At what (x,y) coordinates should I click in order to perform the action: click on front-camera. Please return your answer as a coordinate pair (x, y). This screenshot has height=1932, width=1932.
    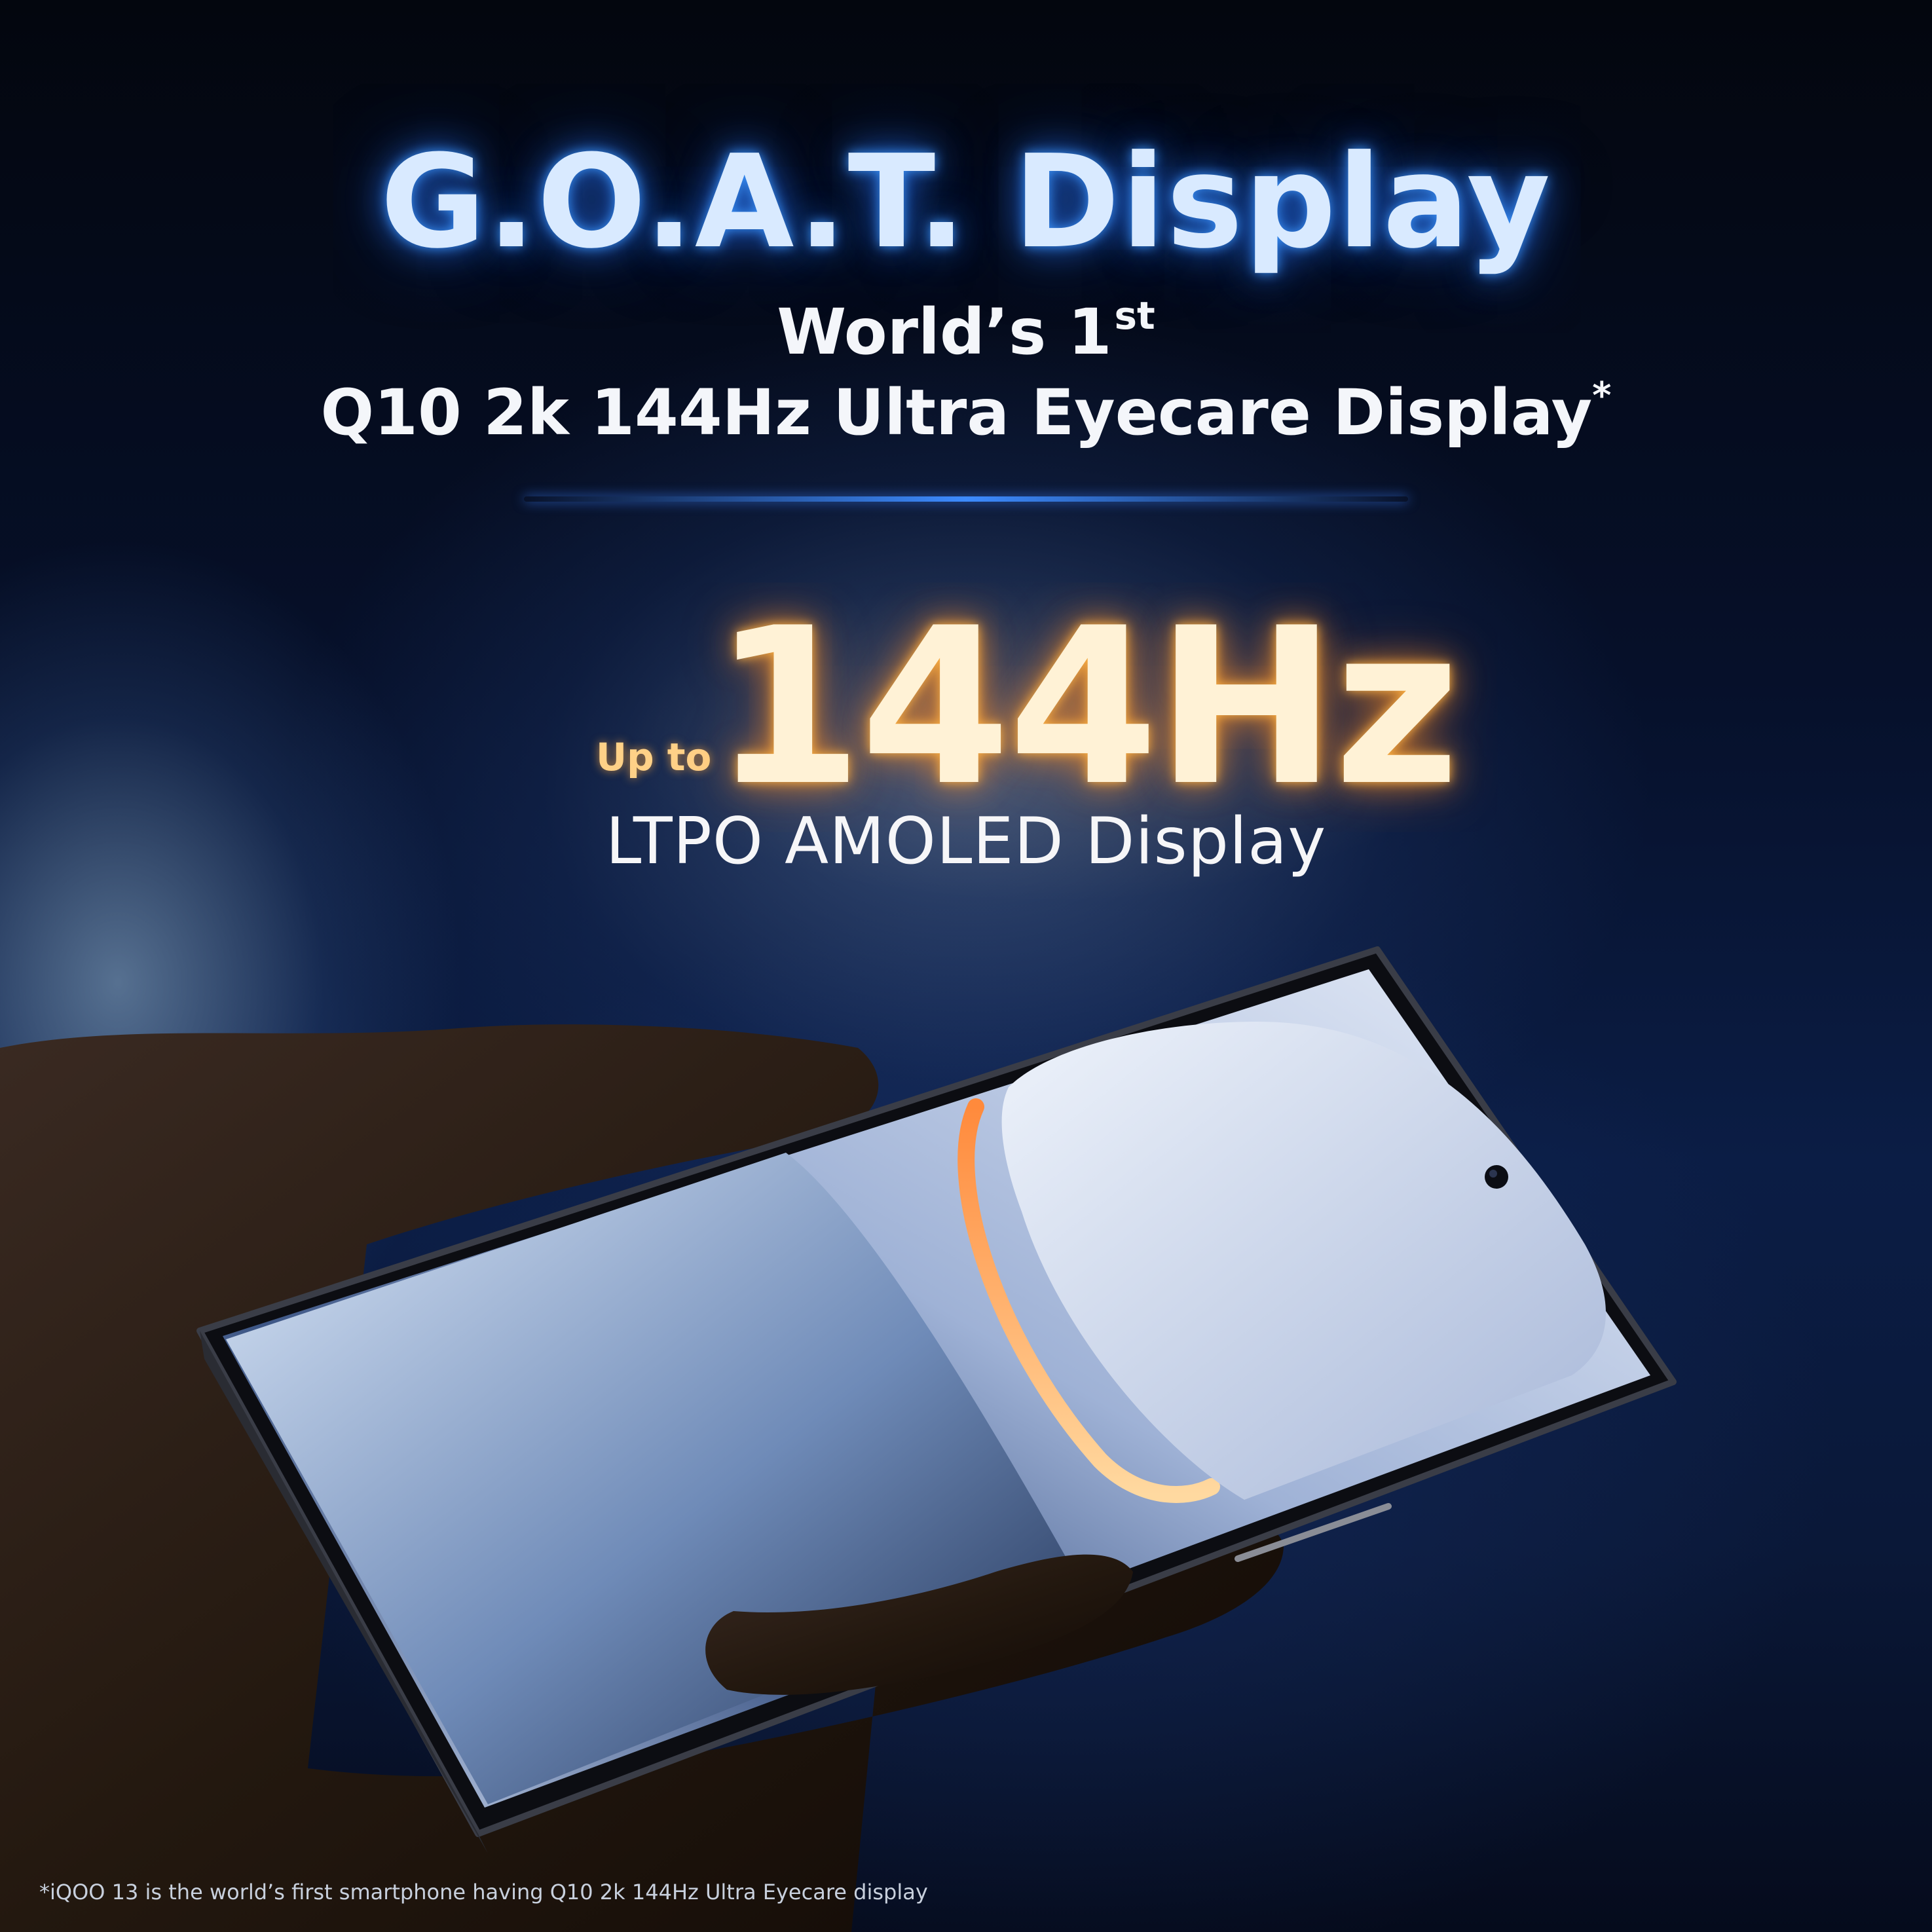
    Looking at the image, I should click on (1496, 1177).